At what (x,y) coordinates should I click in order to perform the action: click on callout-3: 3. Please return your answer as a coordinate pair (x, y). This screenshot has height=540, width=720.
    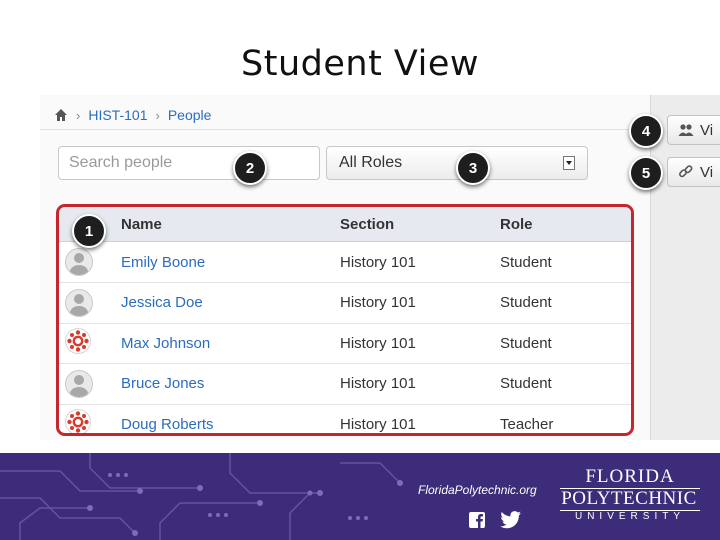
    Looking at the image, I should click on (473, 168).